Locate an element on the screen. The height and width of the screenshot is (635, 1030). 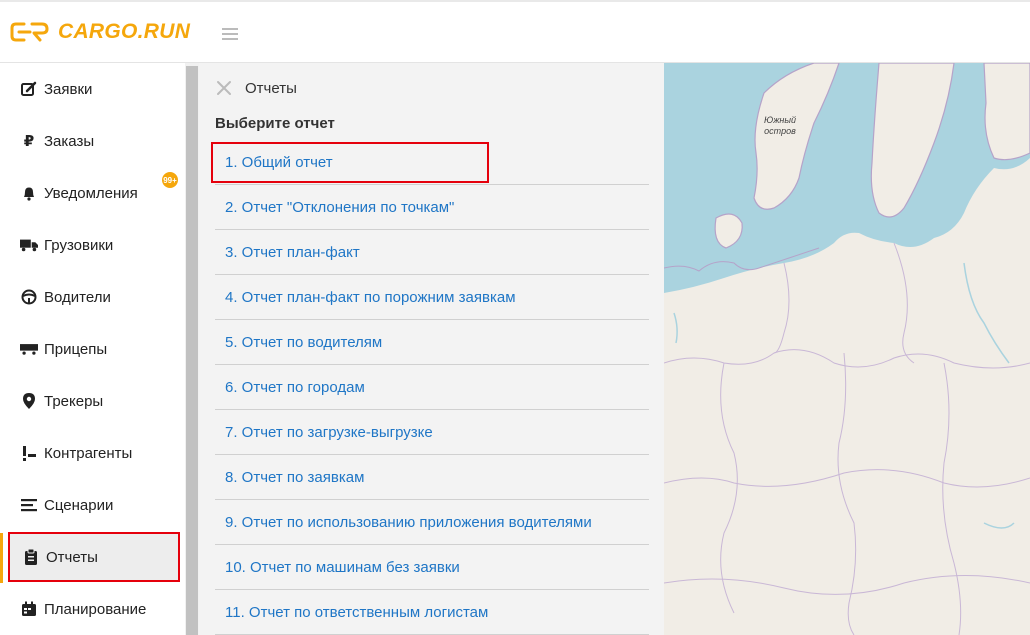
sidebar-item-orders: ₽ Заказы is located at coordinates (94, 141).